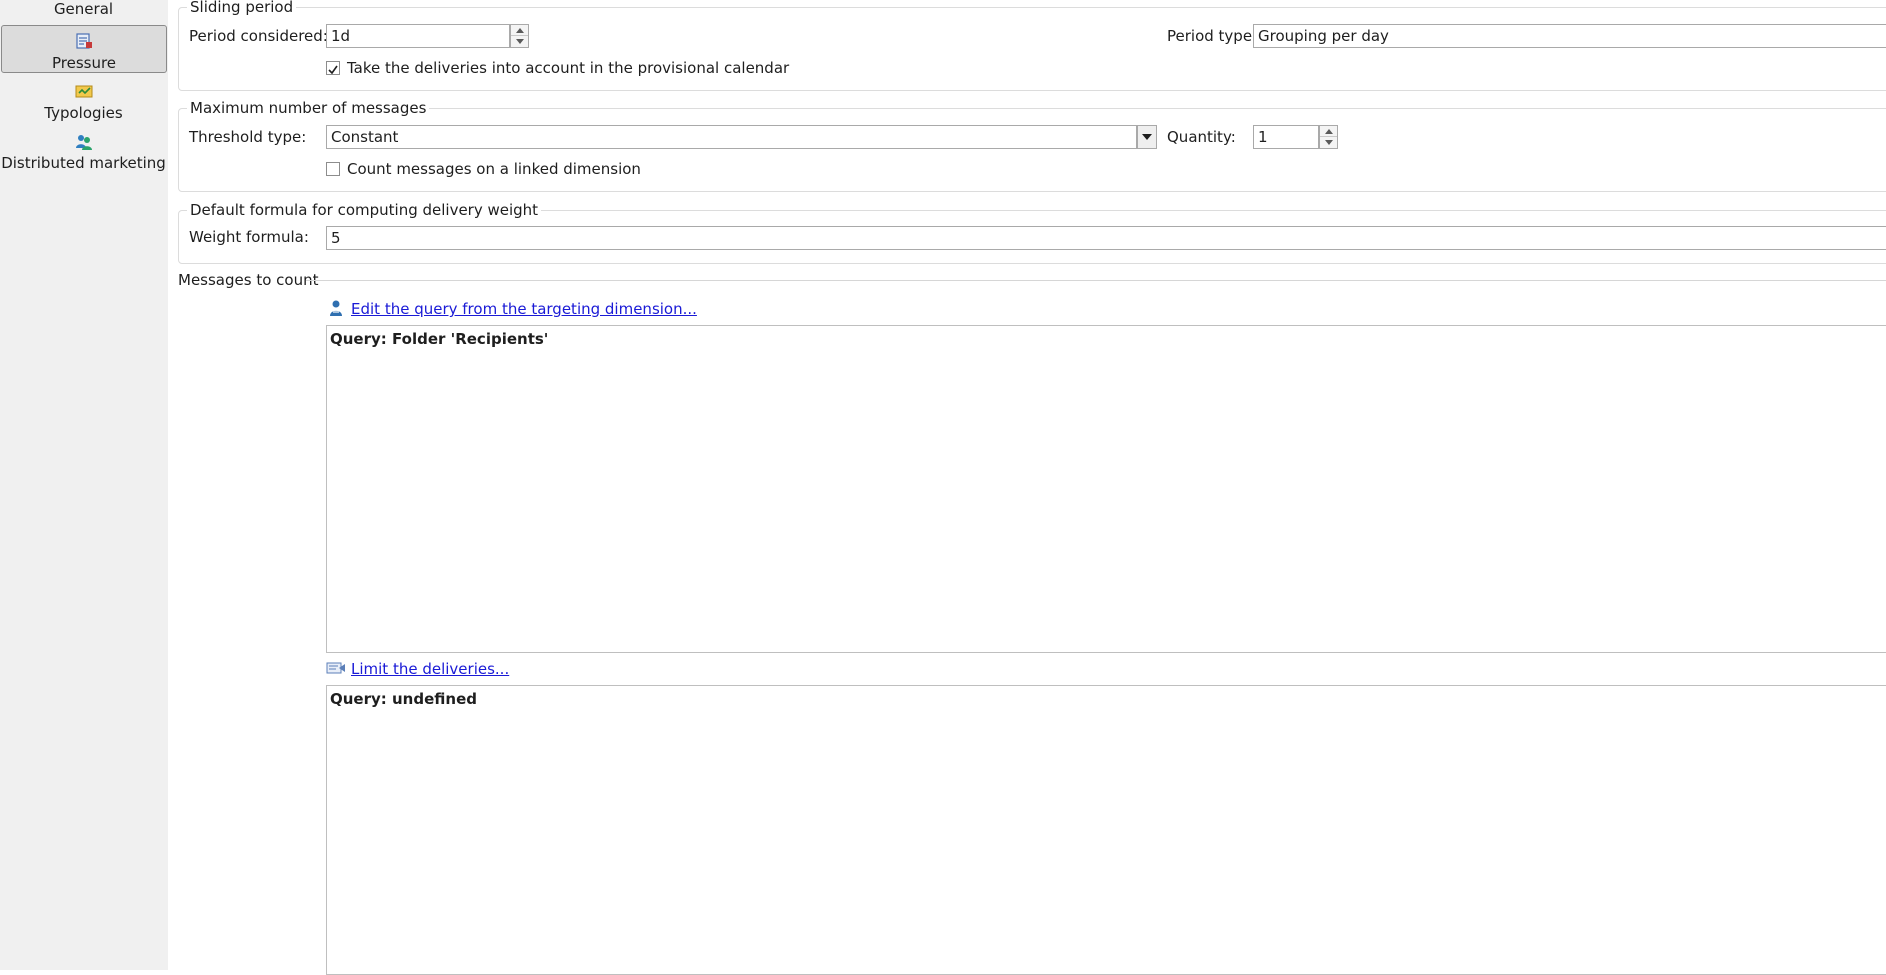 The height and width of the screenshot is (975, 1886). I want to click on nav-item-typologies: Typologies, so click(83, 102).